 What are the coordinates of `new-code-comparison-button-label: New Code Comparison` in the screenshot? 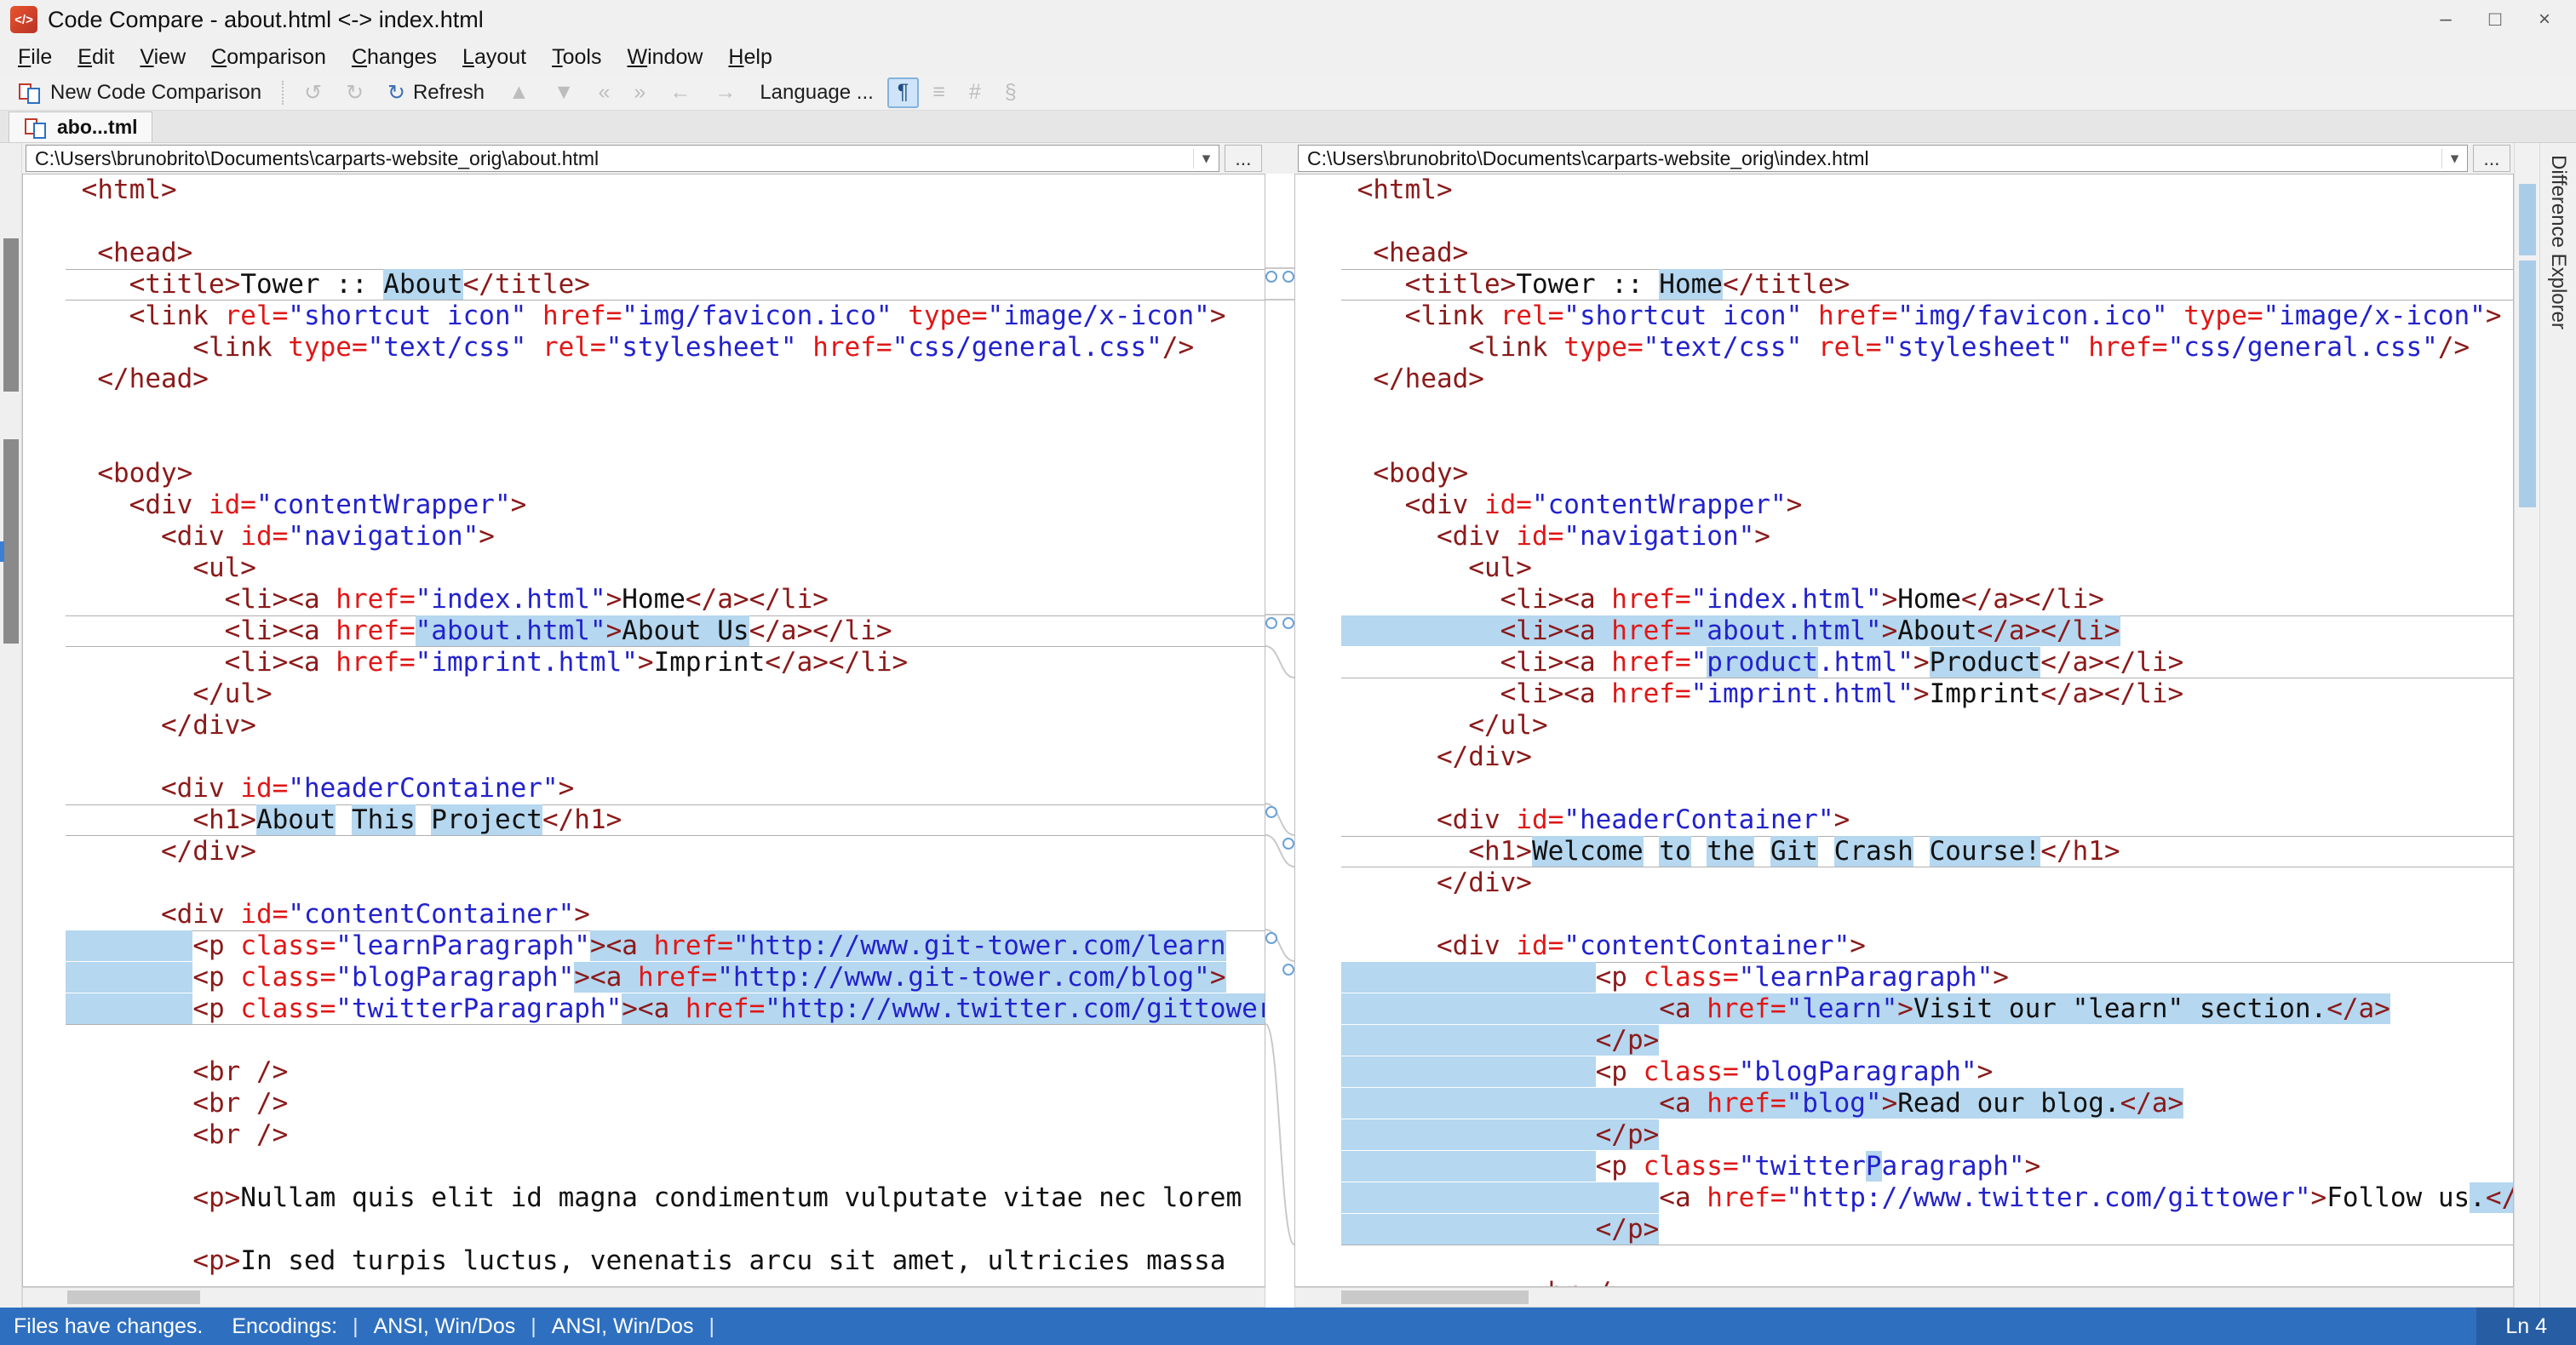 It's located at (156, 92).